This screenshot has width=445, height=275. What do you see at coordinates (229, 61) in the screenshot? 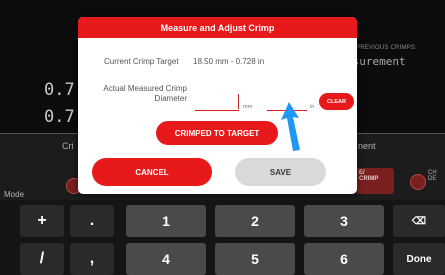
I see `current-target-value: 18.50 mm - 0.728 in` at bounding box center [229, 61].